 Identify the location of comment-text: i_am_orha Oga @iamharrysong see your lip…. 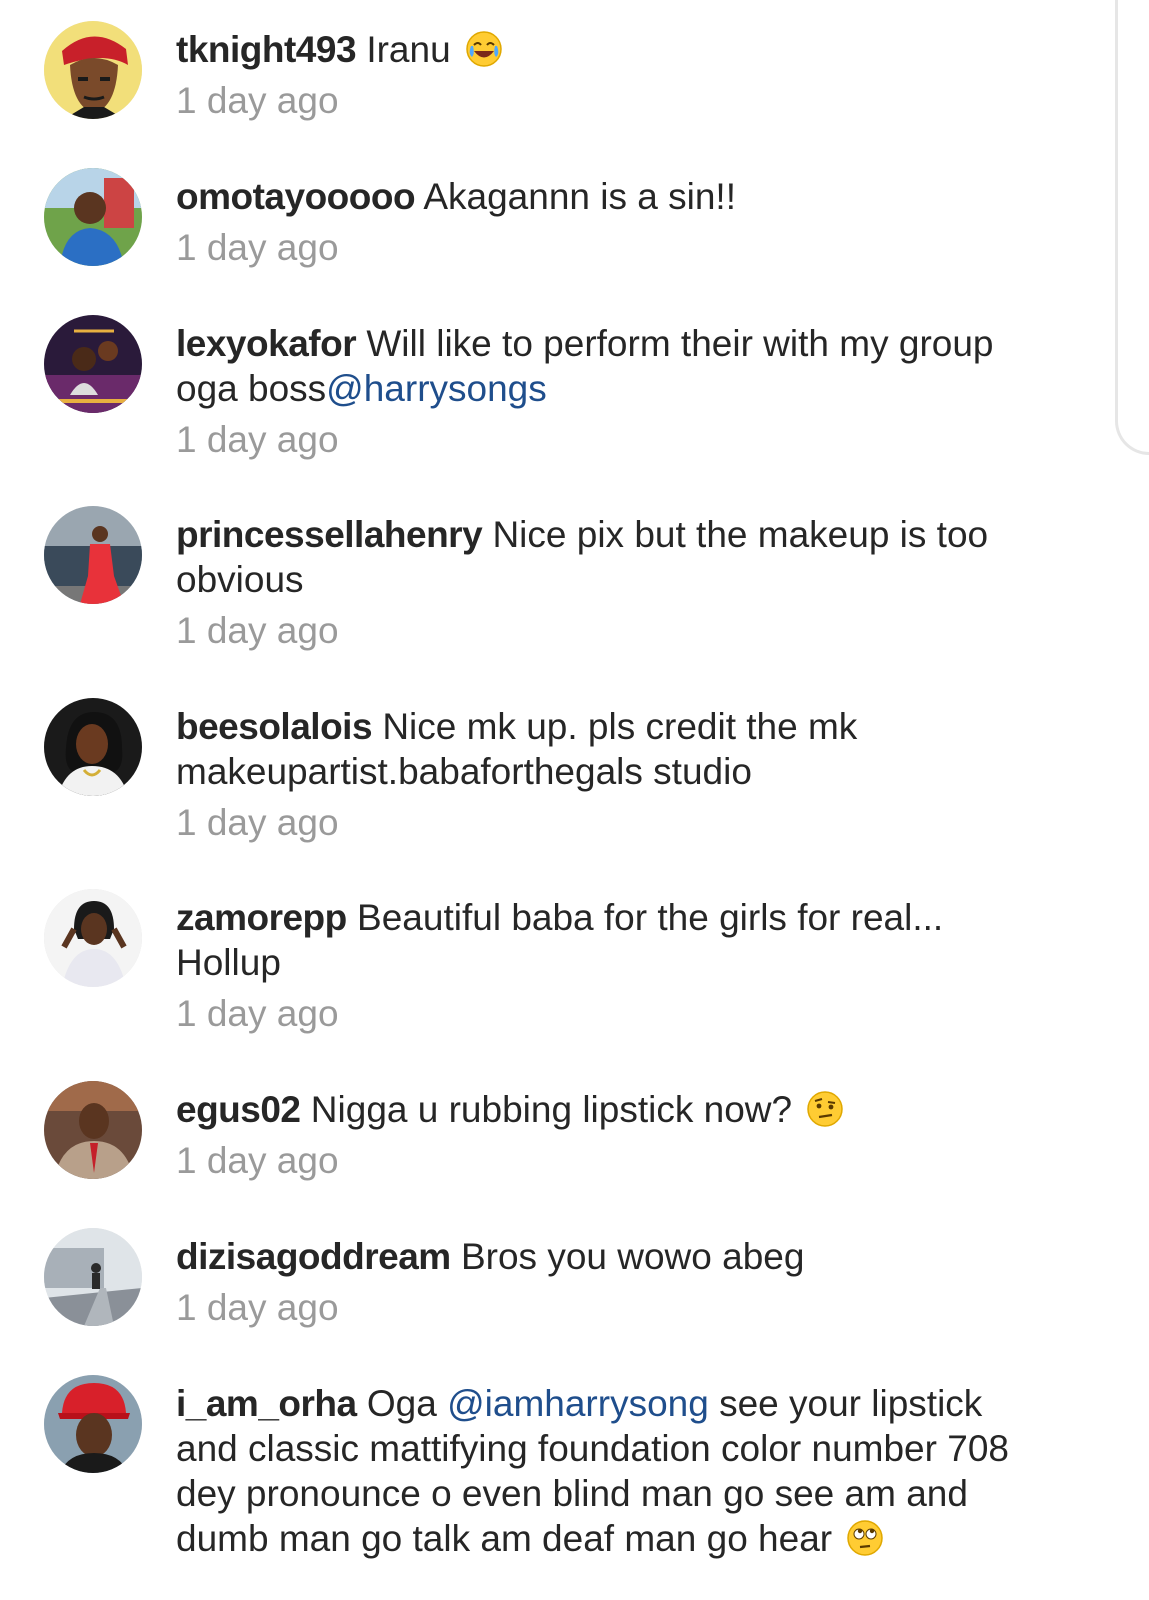
(611, 1471).